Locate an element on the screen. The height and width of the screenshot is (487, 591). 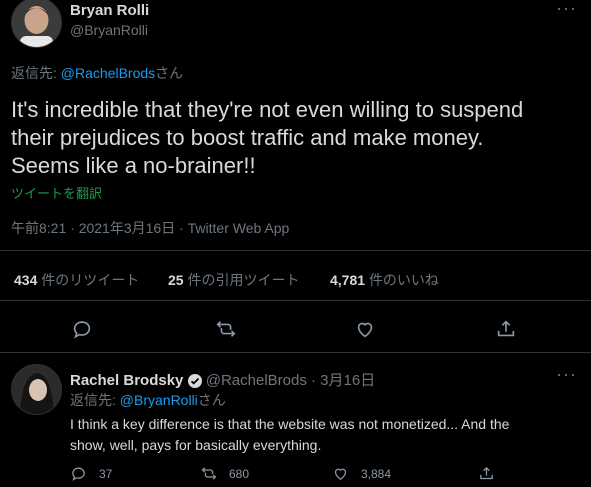
retweet-count: 680 is located at coordinates (239, 473).